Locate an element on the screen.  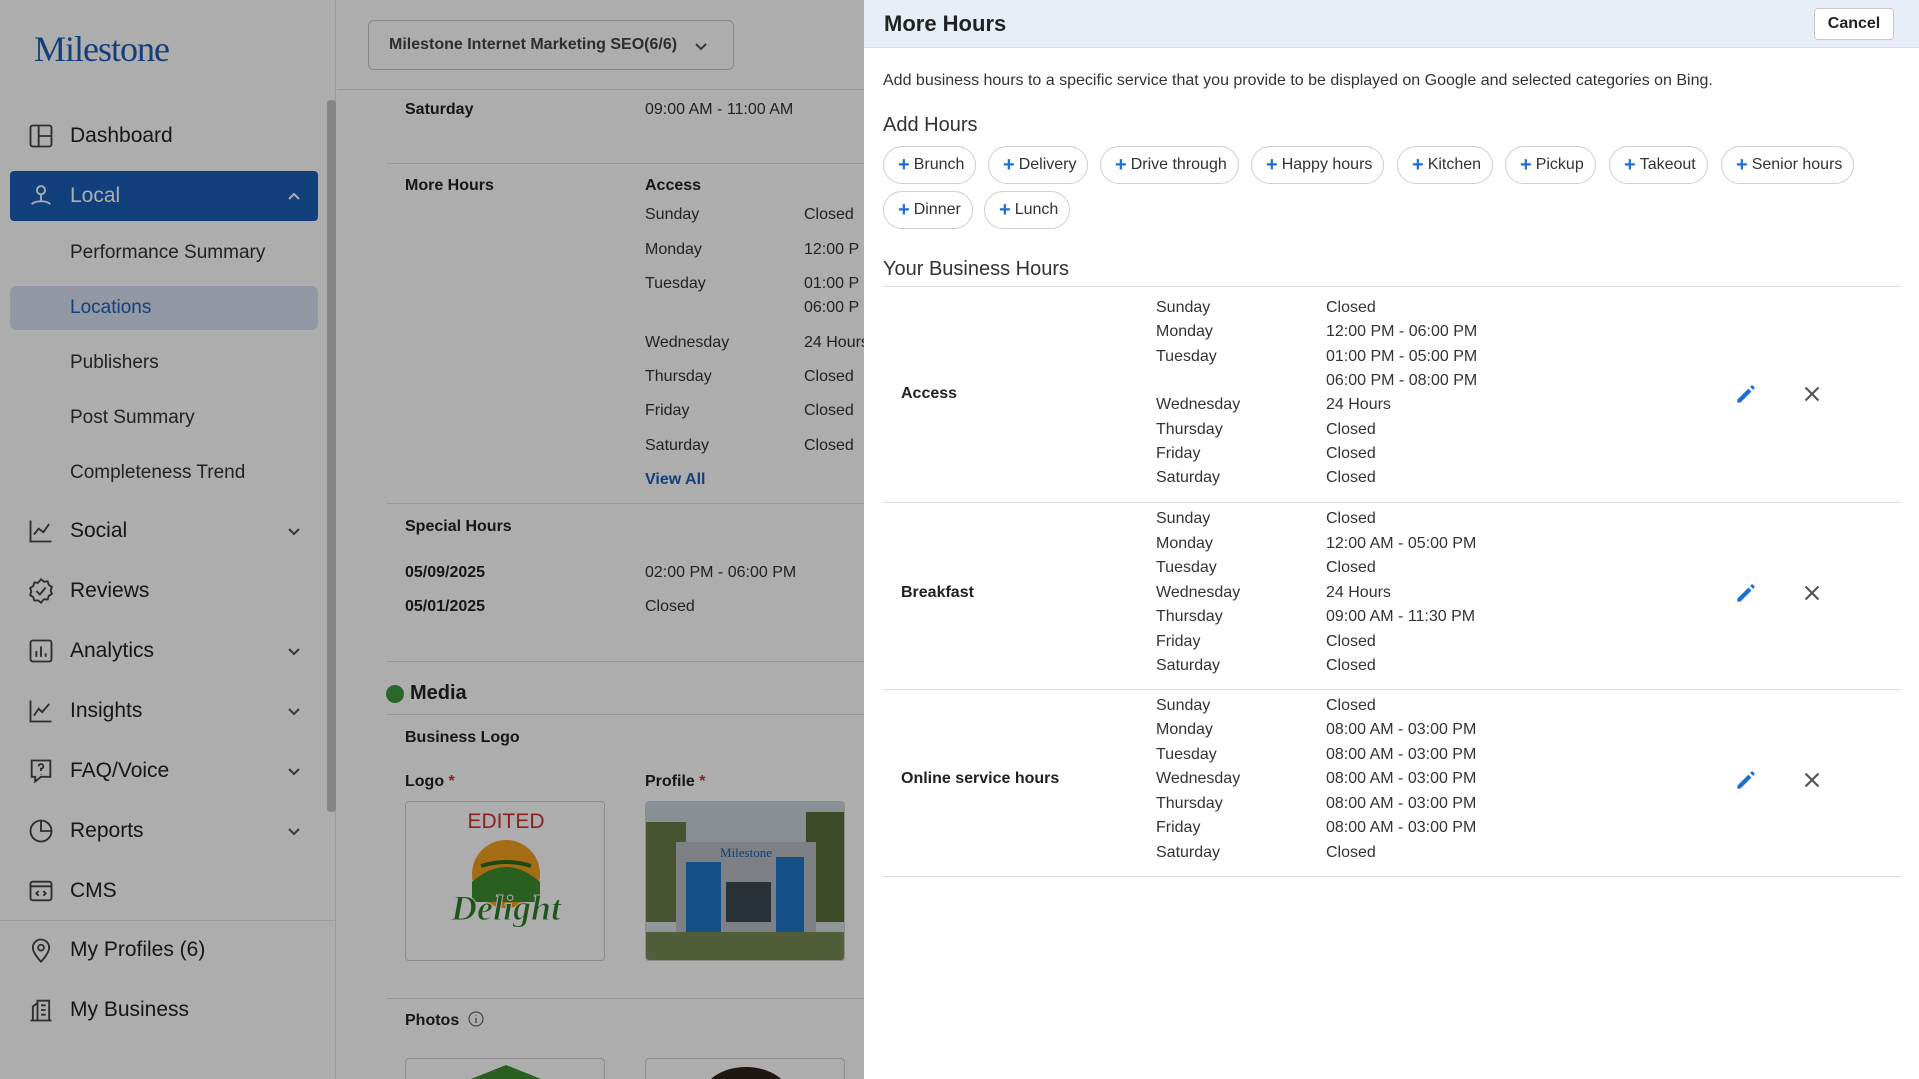
mh-time: 06:00 P is located at coordinates (832, 307).